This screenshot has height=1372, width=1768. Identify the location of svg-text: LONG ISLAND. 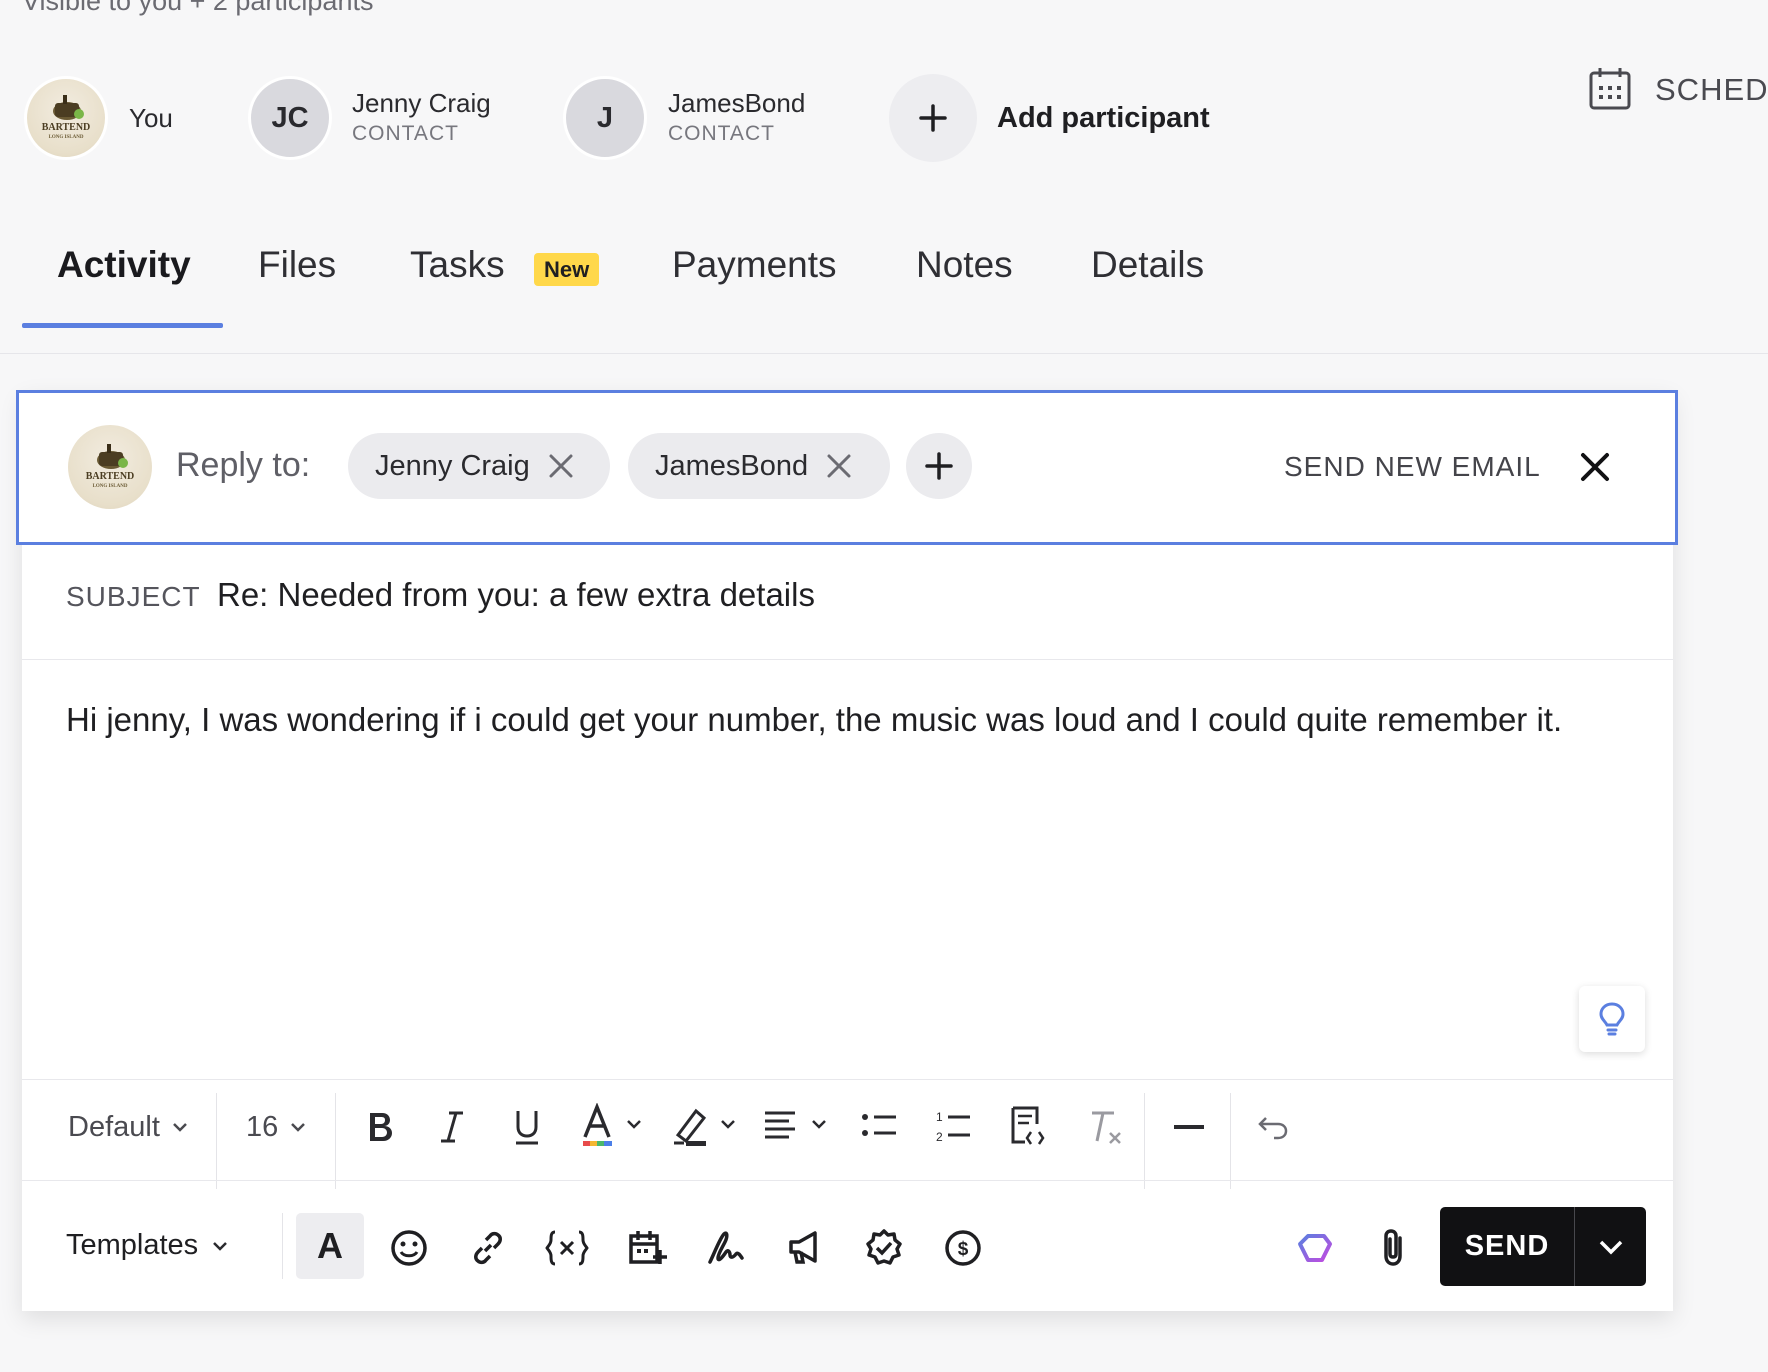
(110, 486).